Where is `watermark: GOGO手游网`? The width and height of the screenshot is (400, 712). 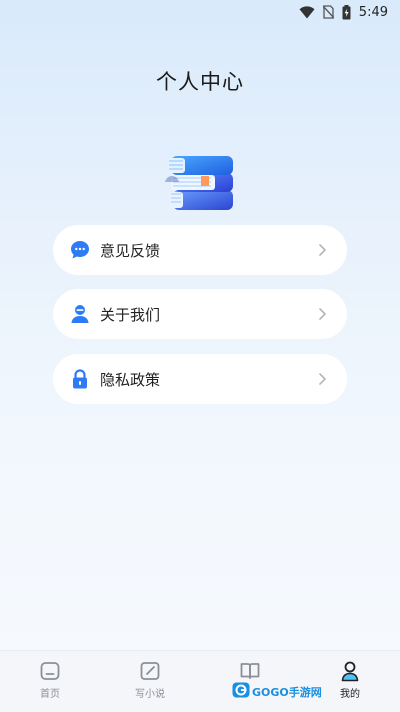 watermark: GOGO手游网 is located at coordinates (277, 692).